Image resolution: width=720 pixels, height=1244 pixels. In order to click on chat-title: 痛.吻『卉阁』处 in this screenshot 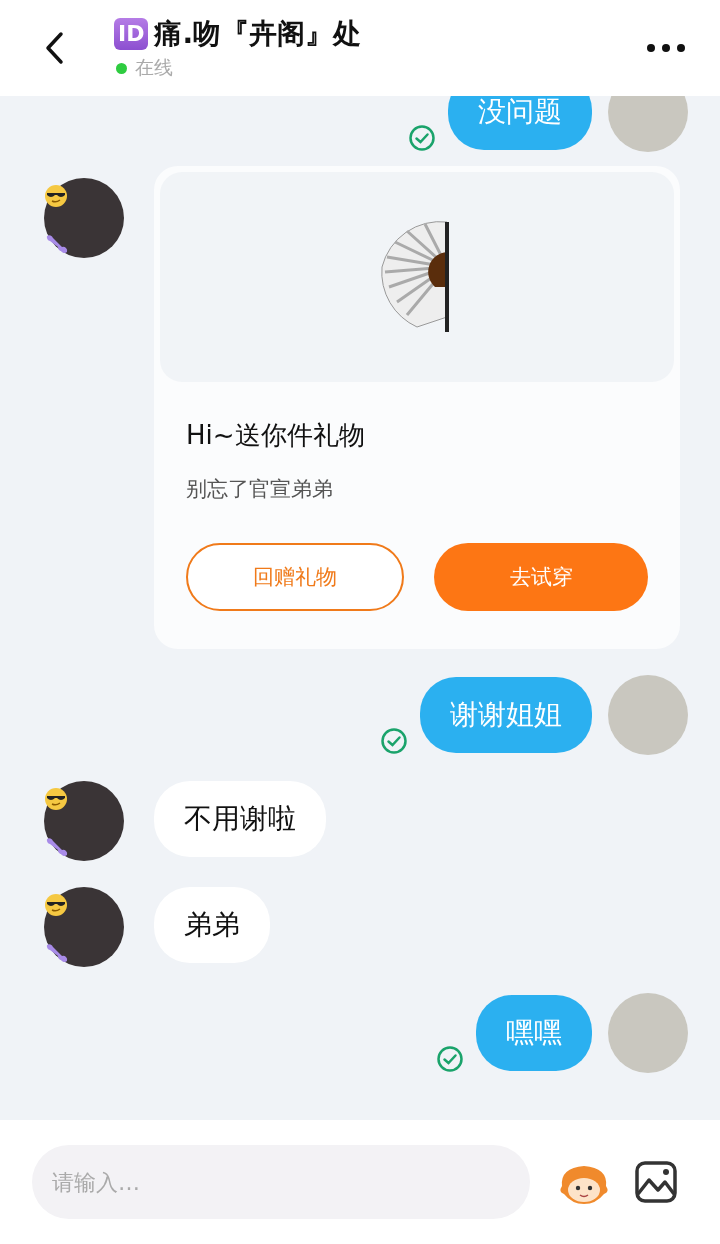, I will do `click(258, 34)`.